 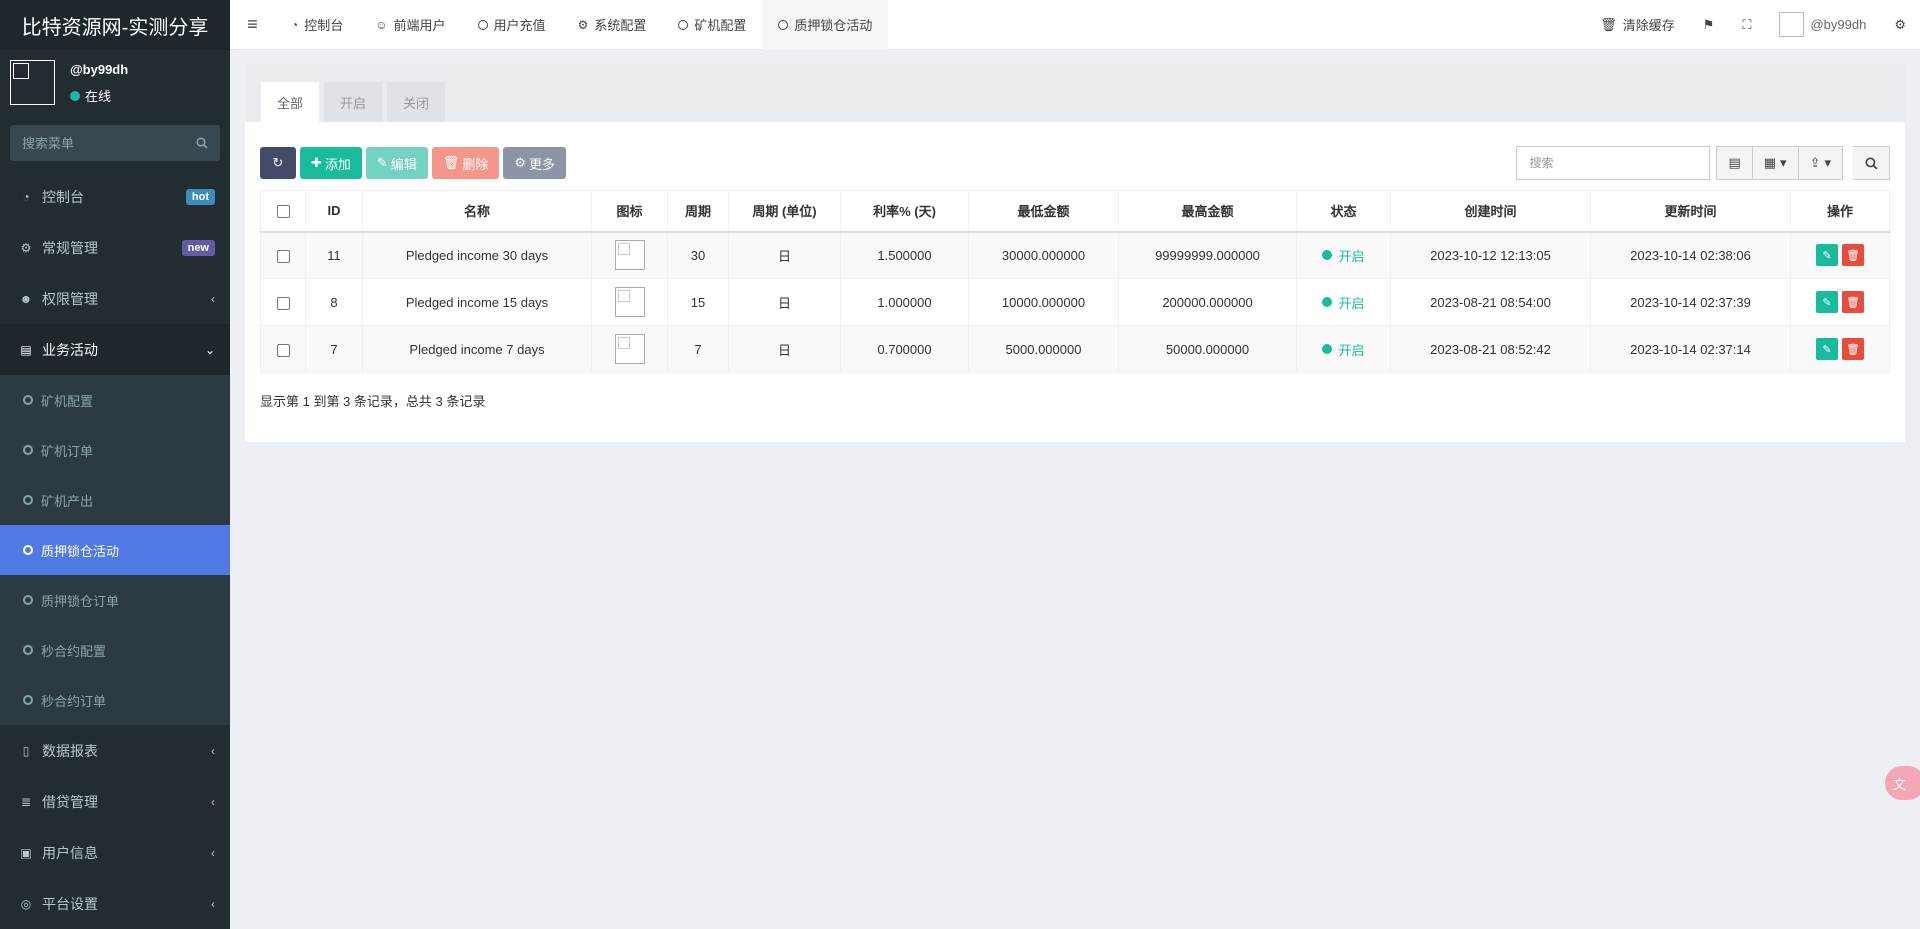 I want to click on export-button: ⇪ ▾, so click(x=1820, y=163).